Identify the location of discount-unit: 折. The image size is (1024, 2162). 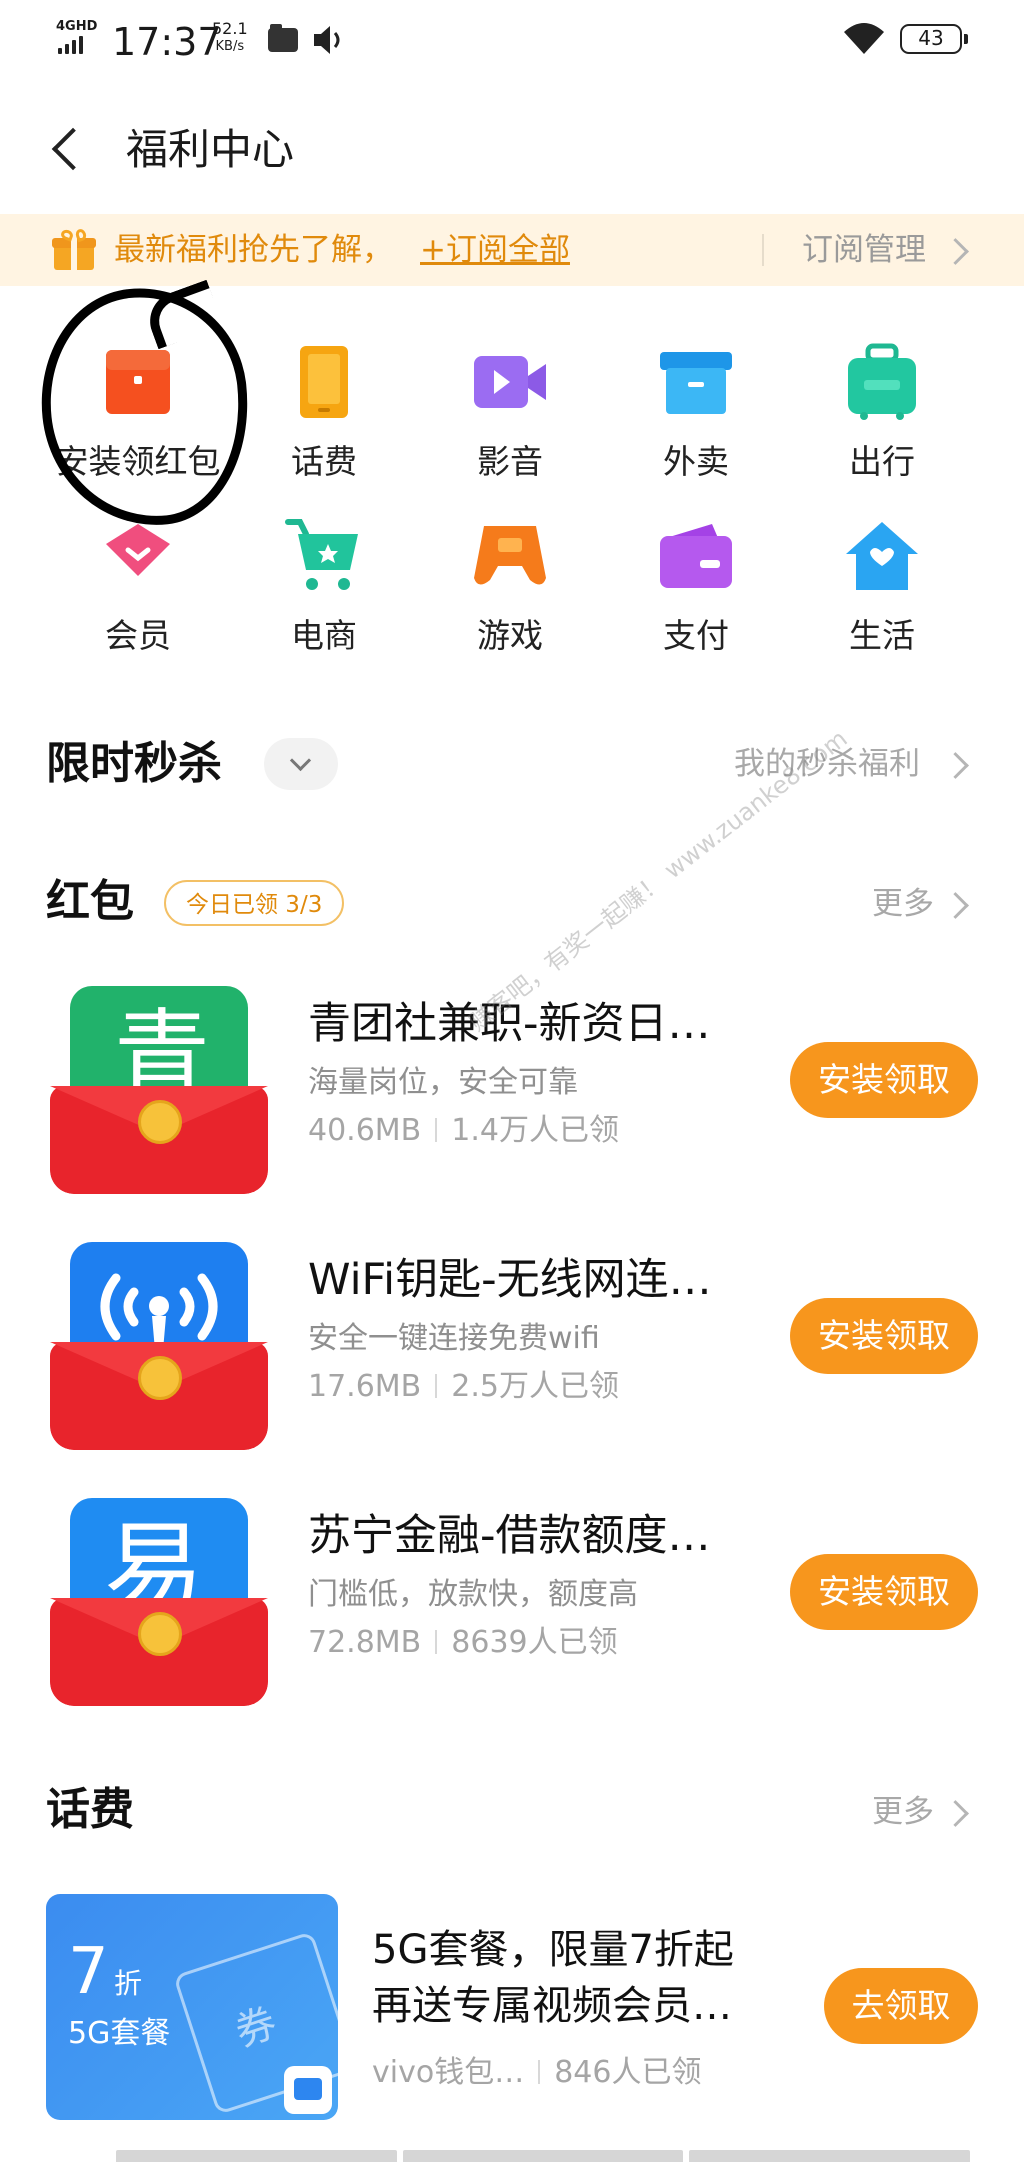
(128, 1983).